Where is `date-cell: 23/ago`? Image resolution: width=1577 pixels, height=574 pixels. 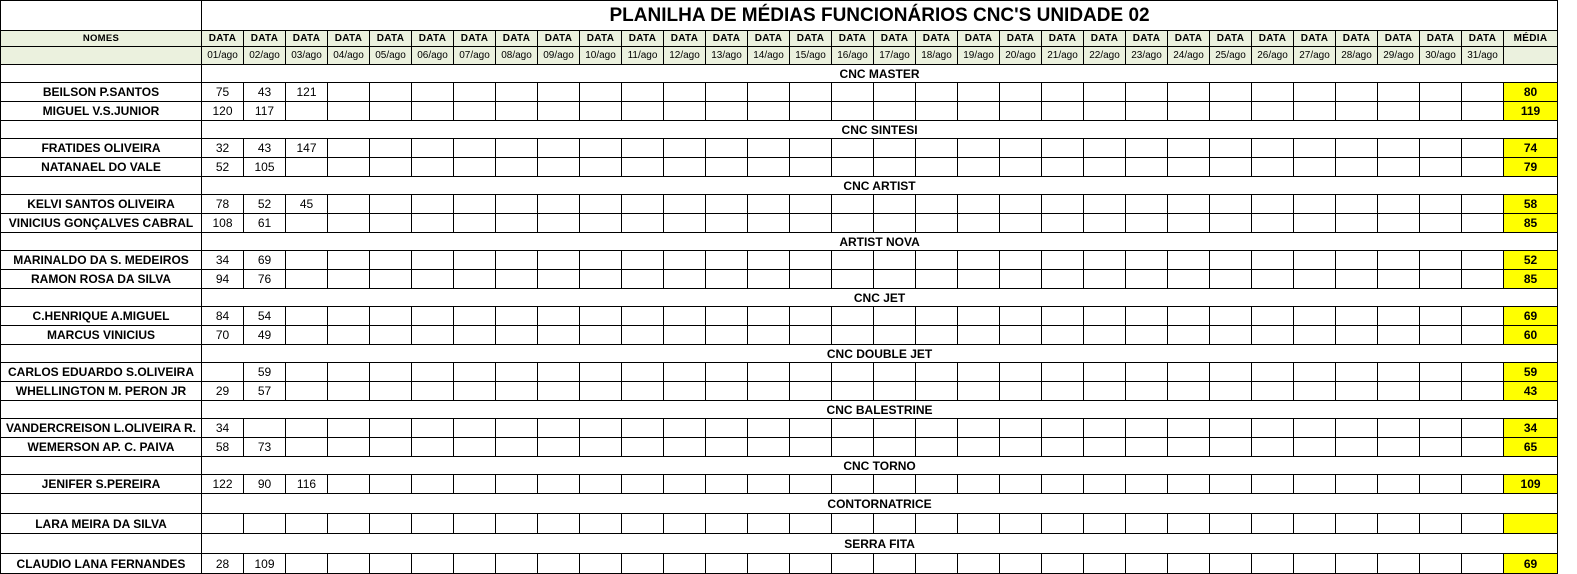
date-cell: 23/ago is located at coordinates (1146, 55).